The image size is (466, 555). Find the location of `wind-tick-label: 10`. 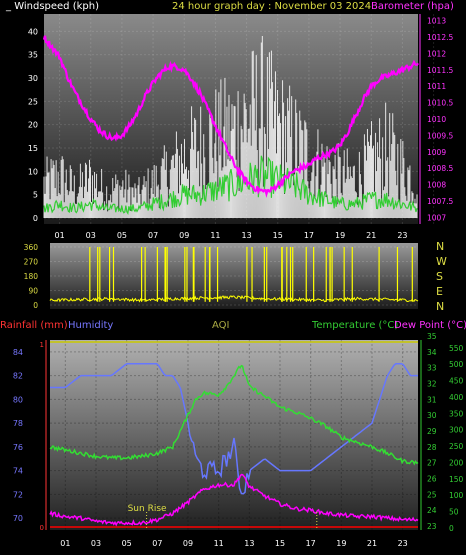

wind-tick-label: 10 is located at coordinates (33, 171).